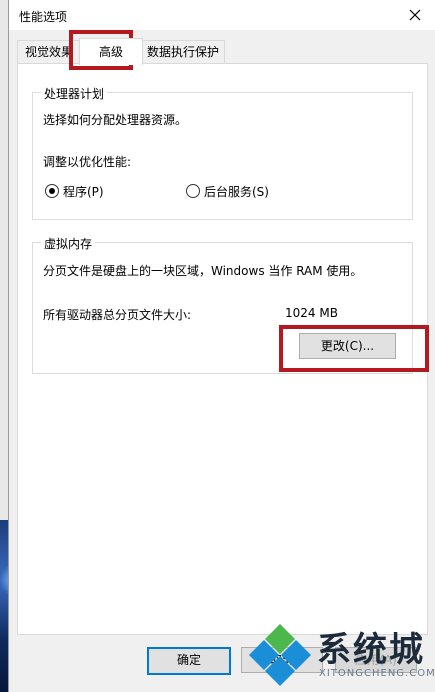 The image size is (435, 692). What do you see at coordinates (68, 243) in the screenshot?
I see `group-title: 虚拟内存` at bounding box center [68, 243].